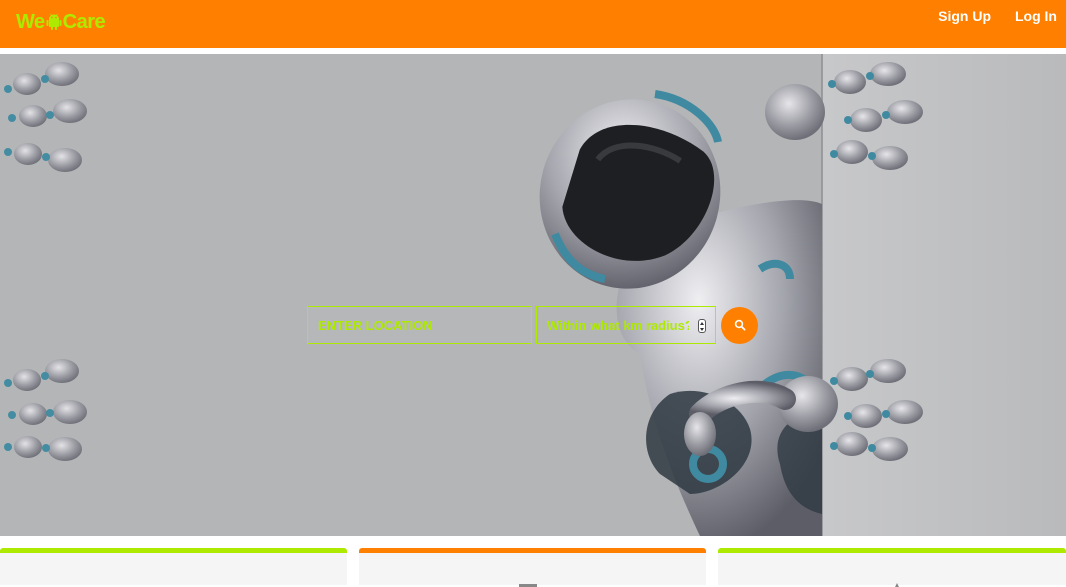  What do you see at coordinates (533, 24) in the screenshot?
I see `top-navbar: We Care Sign Up Log In` at bounding box center [533, 24].